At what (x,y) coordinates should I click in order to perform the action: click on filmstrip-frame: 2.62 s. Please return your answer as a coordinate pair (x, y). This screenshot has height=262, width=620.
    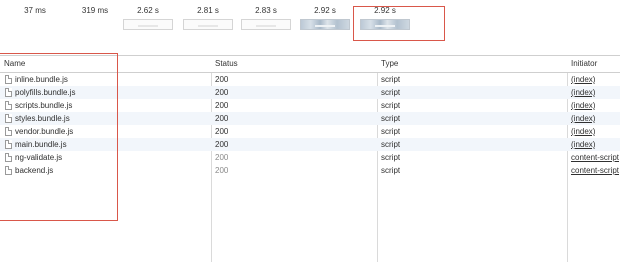
    Looking at the image, I should click on (148, 20).